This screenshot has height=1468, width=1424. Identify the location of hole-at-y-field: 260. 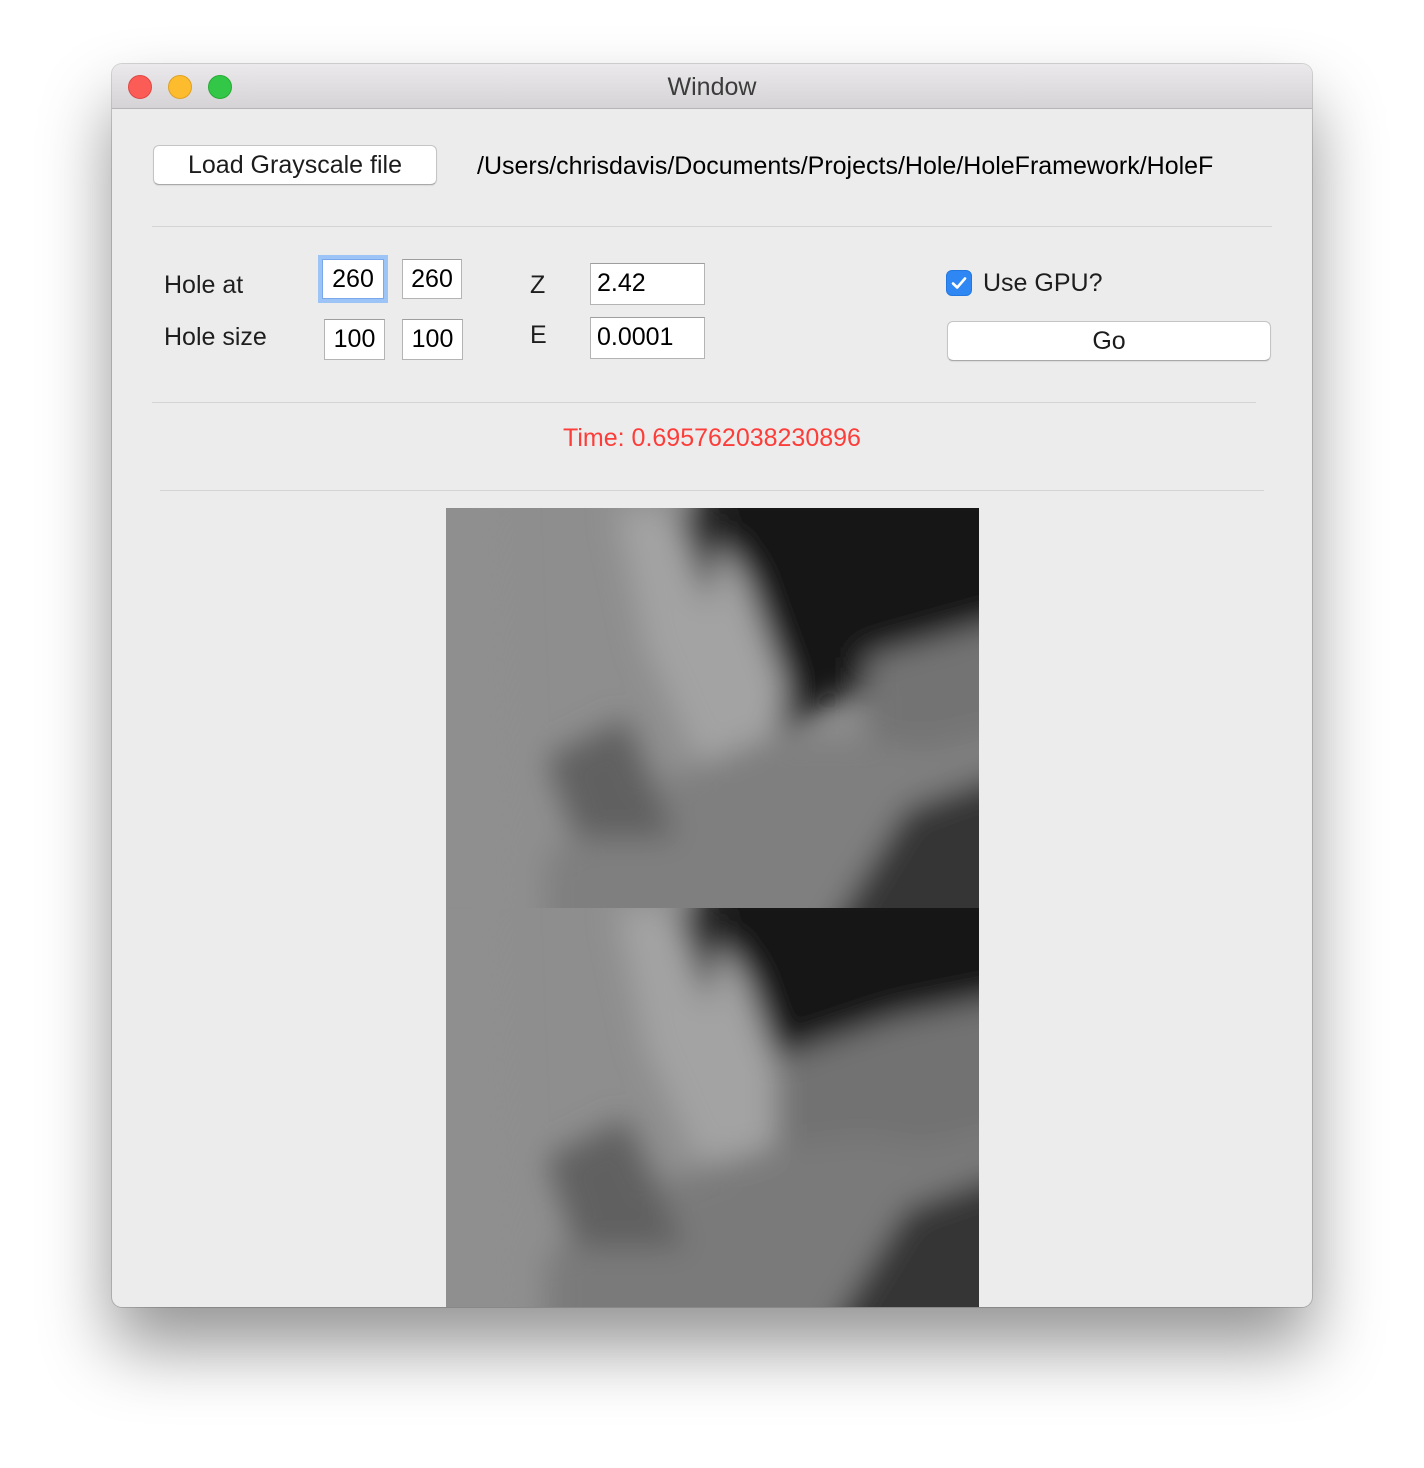
(432, 279).